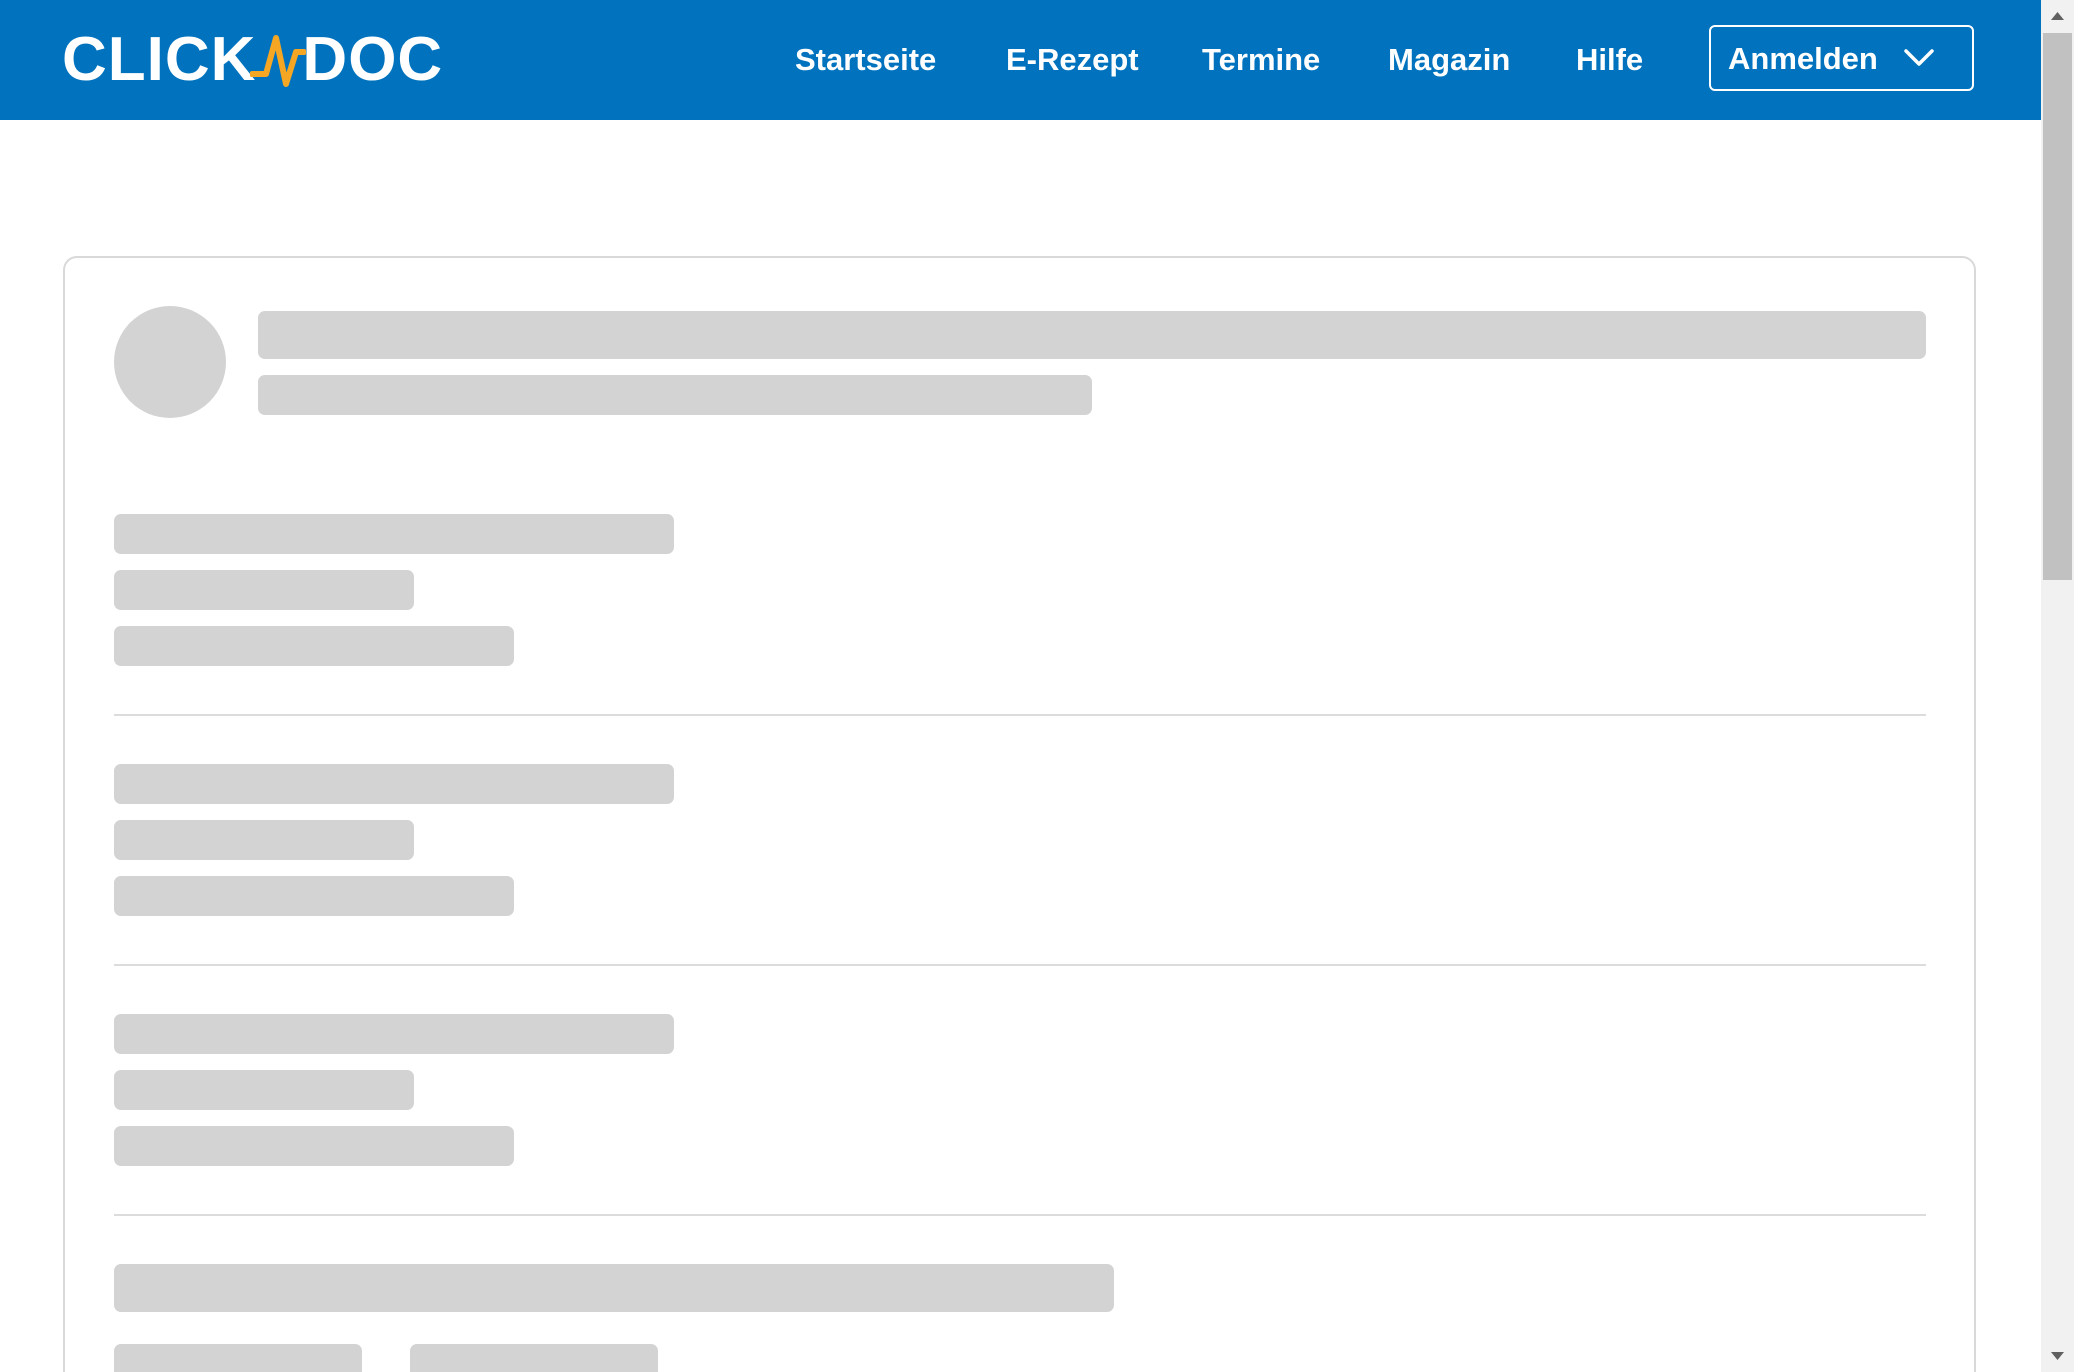 The height and width of the screenshot is (1372, 2074). I want to click on vertical-scrollbar, so click(2057, 686).